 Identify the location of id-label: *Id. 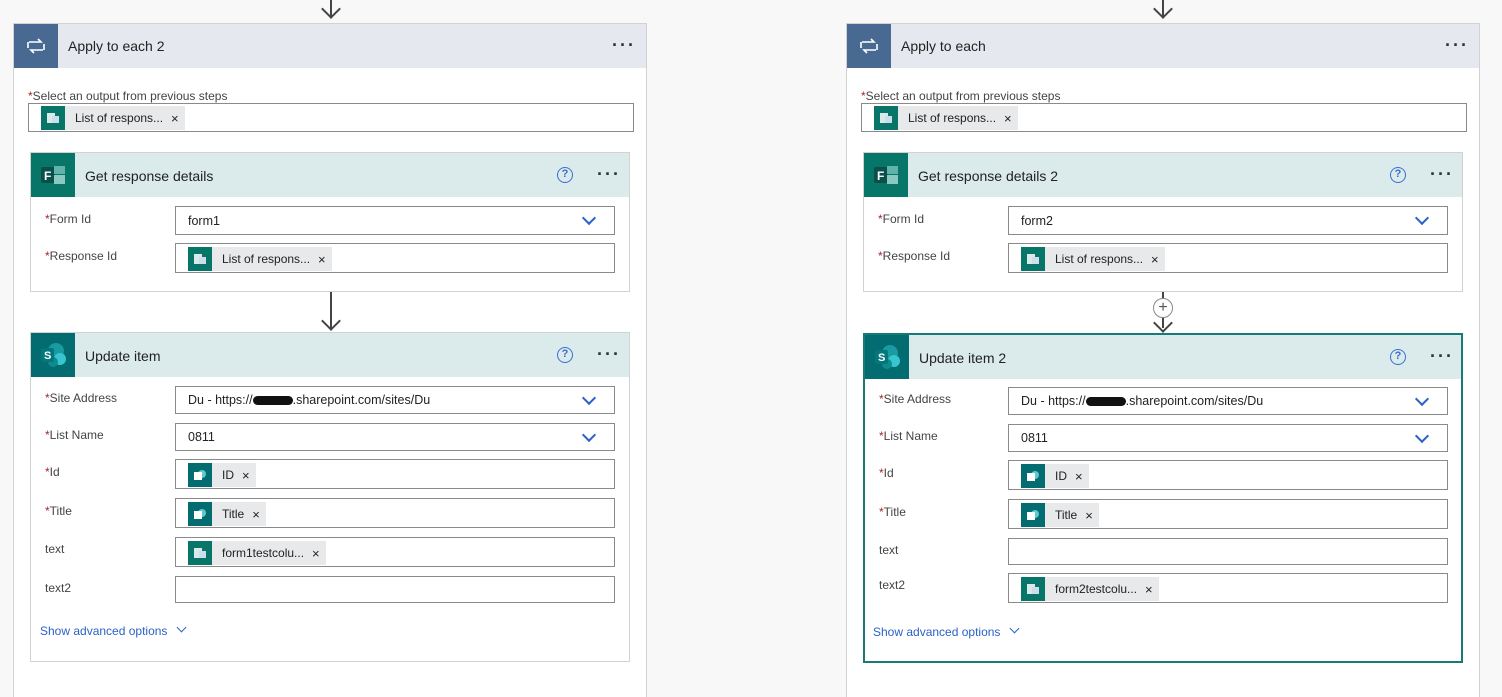
(886, 473).